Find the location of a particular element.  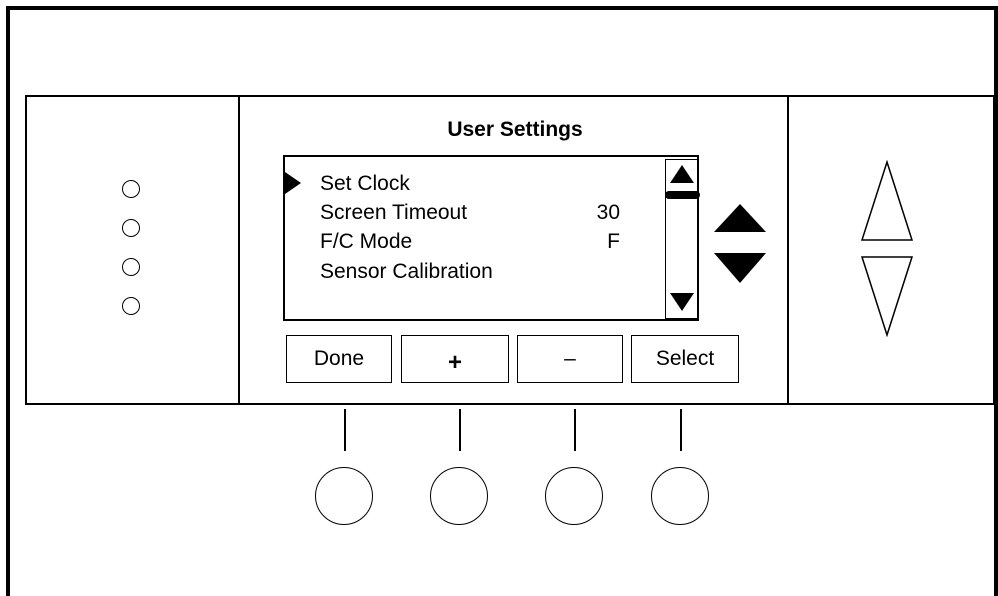

select-hardware-button is located at coordinates (680, 496).